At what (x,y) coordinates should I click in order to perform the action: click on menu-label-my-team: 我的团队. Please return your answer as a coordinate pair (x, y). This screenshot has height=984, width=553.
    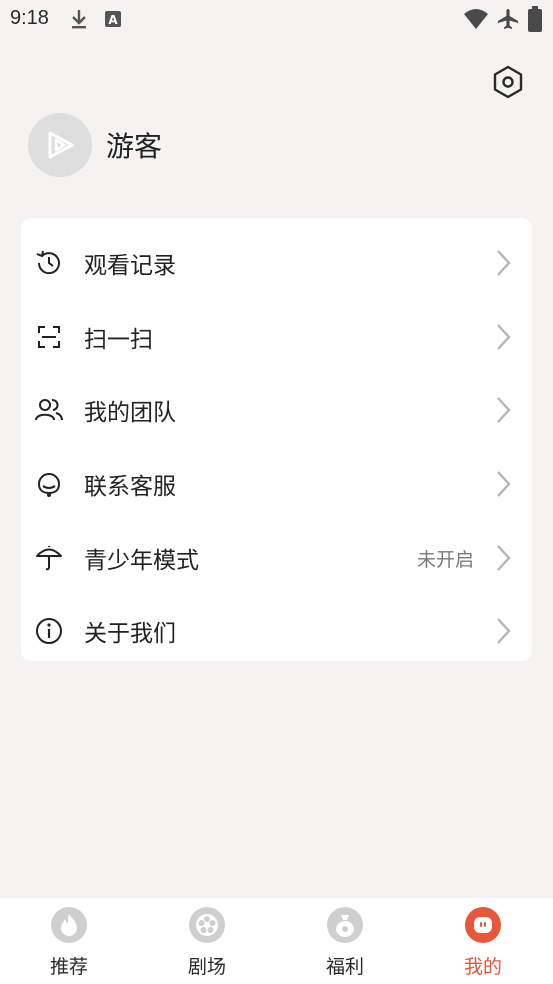
    Looking at the image, I should click on (130, 413).